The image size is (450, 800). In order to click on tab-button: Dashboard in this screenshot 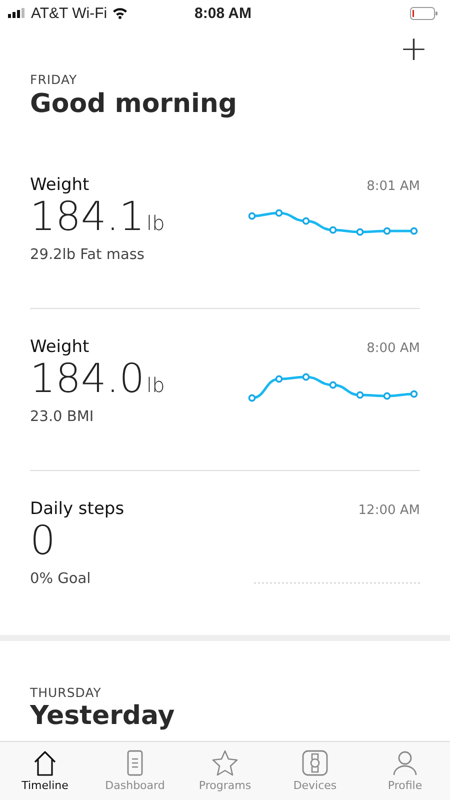, I will do `click(135, 771)`.